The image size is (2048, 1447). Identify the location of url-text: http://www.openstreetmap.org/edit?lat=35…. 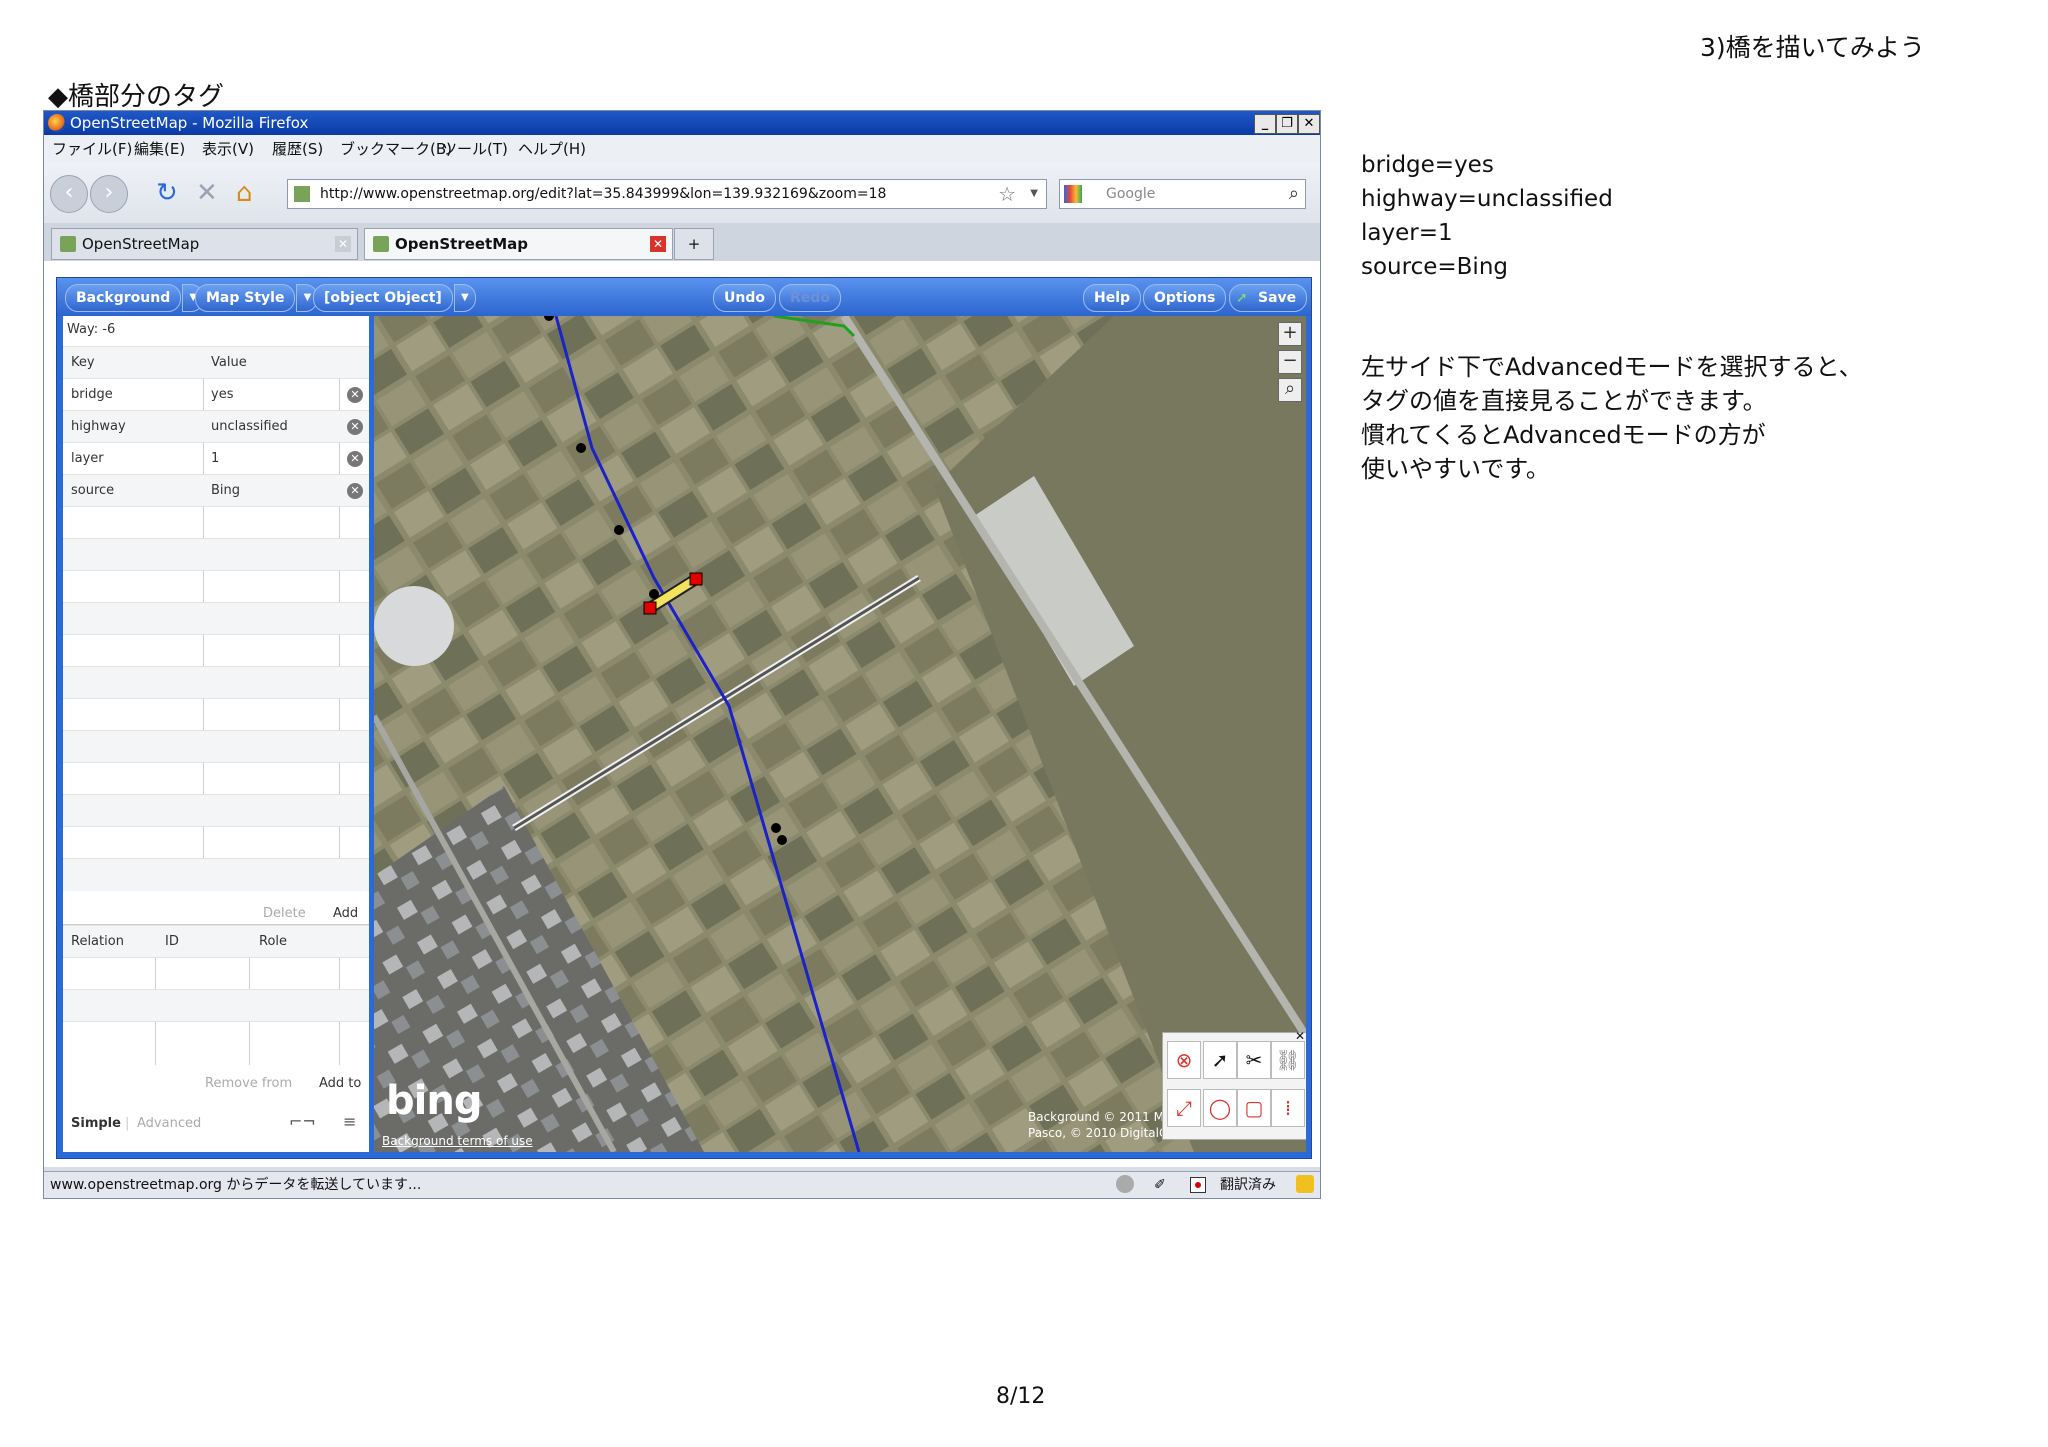
(603, 194).